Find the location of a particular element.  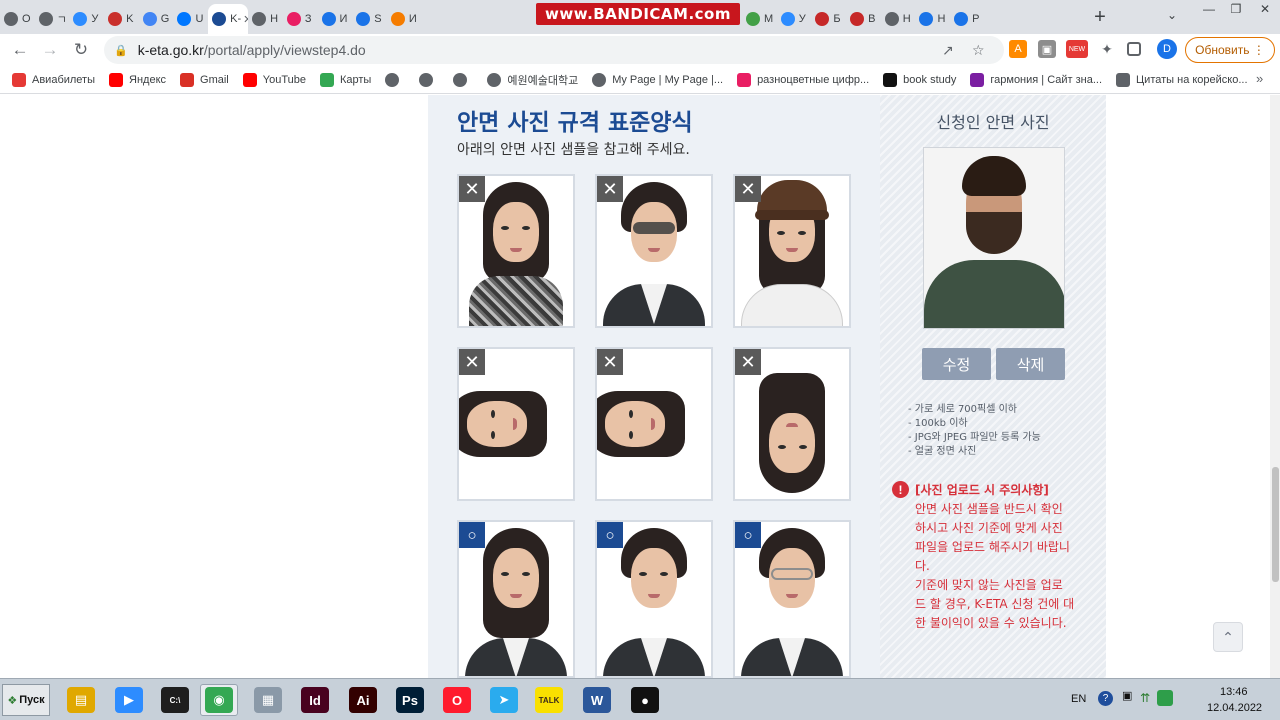

tab-active: K- ✕ is located at coordinates (228, 19).